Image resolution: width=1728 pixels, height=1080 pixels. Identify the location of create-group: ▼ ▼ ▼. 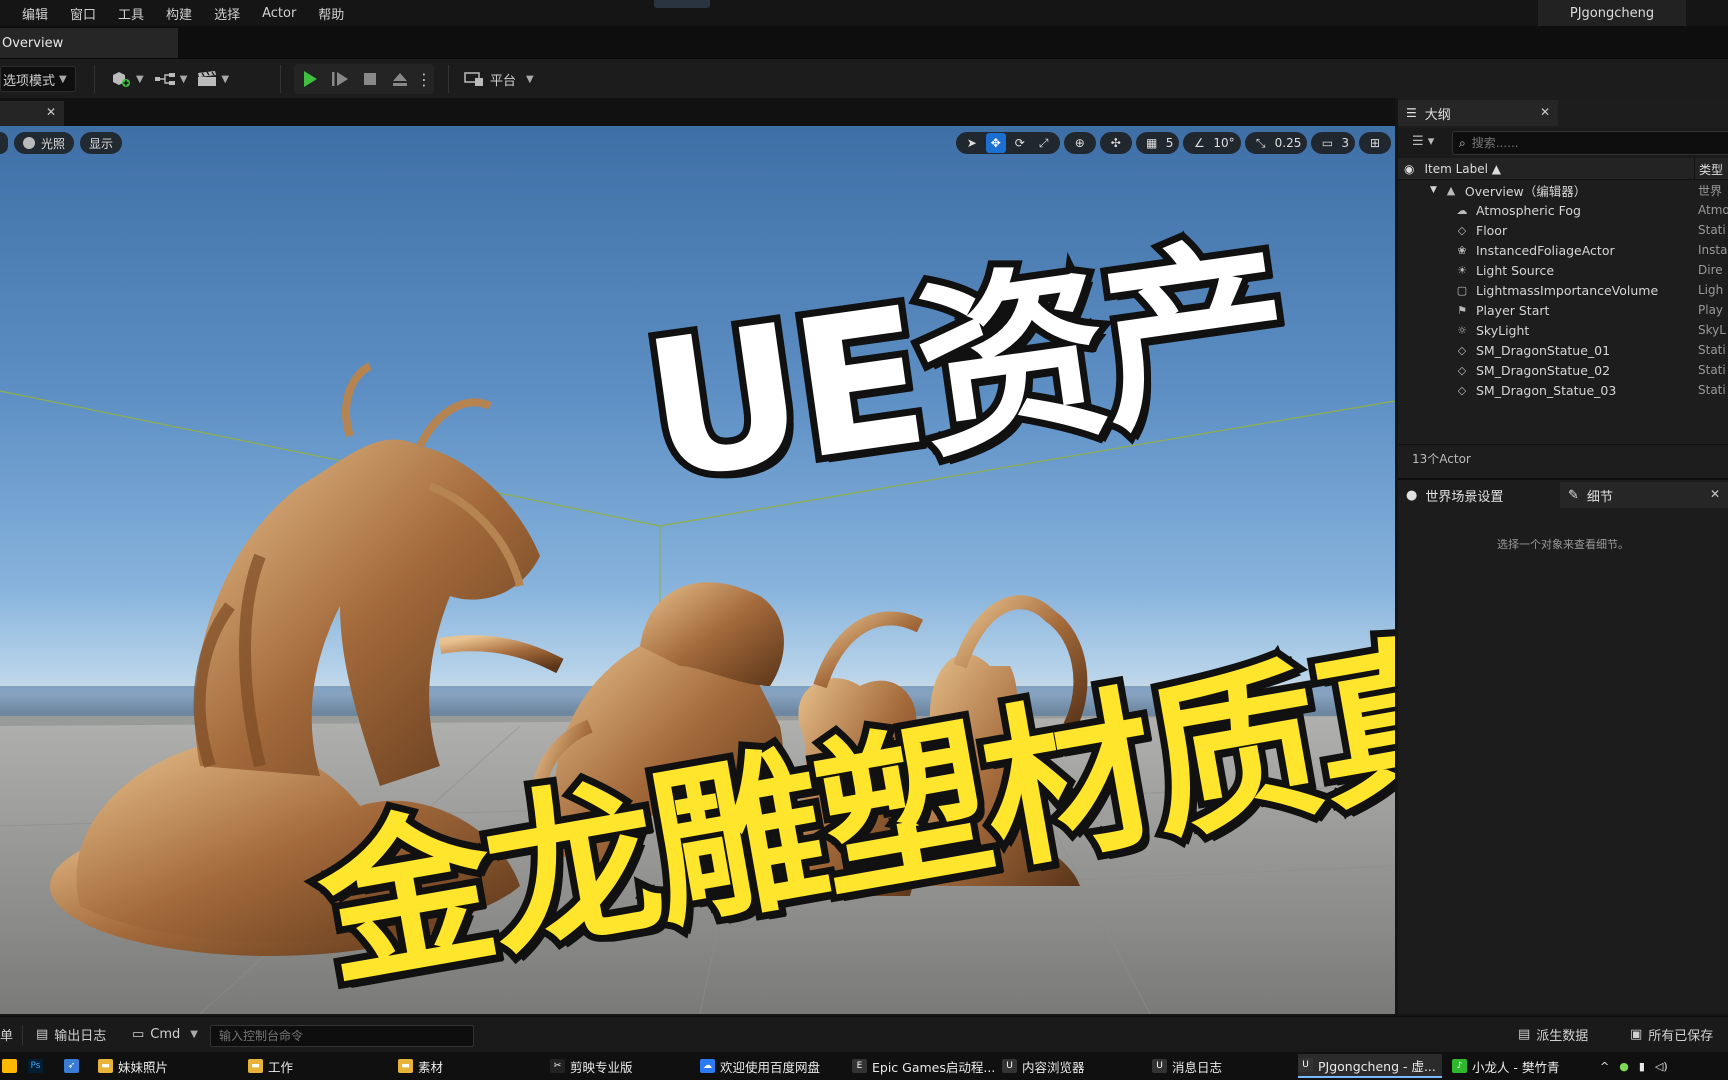
(169, 79).